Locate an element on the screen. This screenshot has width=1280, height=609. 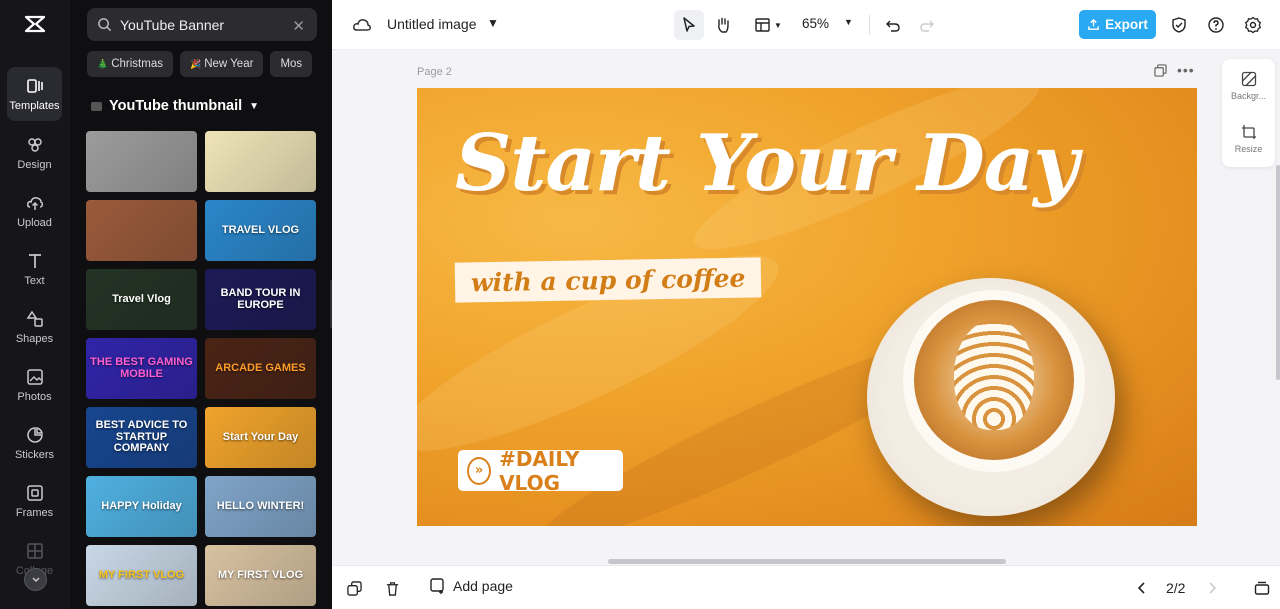
template-thumbnail: BEST ADVICE TO STARTUP COMPANY is located at coordinates (141, 437).